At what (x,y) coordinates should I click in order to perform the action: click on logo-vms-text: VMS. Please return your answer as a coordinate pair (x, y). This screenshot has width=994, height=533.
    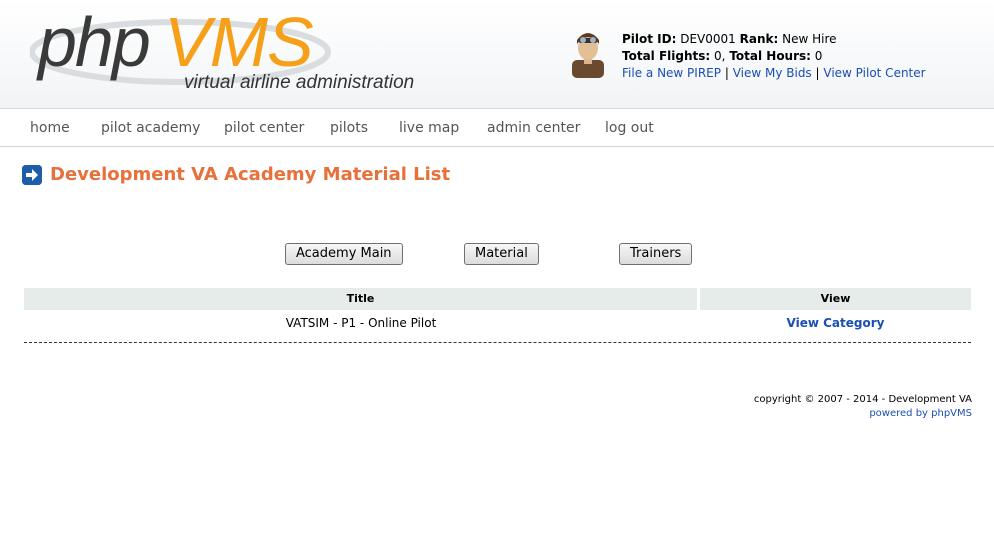
    Looking at the image, I should click on (239, 42).